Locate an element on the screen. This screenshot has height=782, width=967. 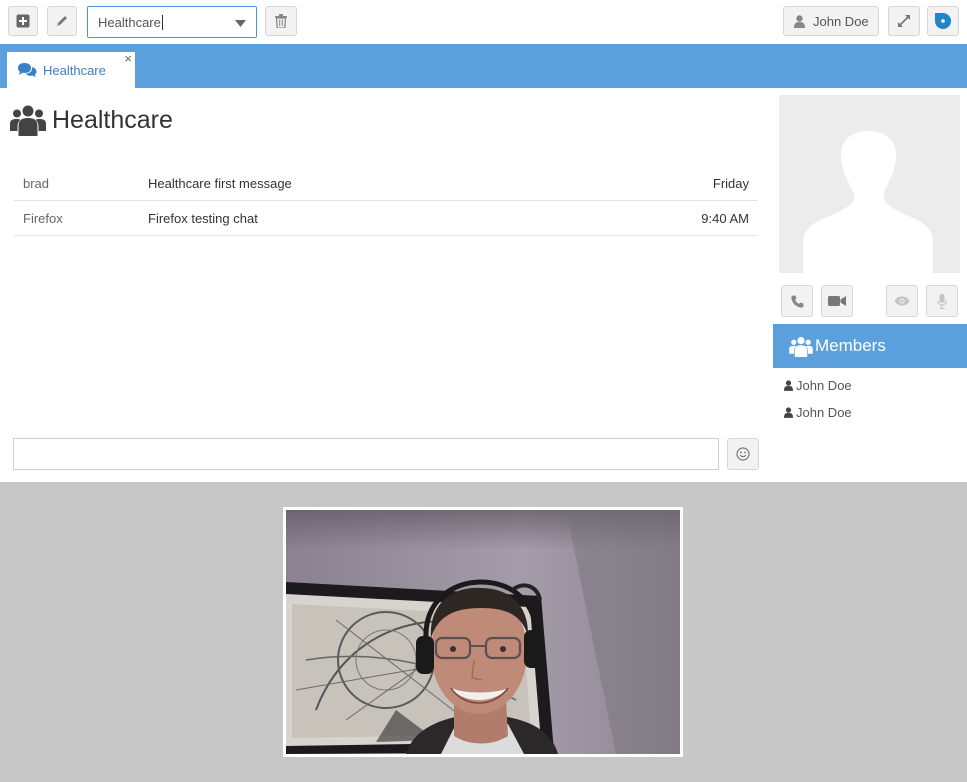
phone-icon is located at coordinates (796, 301).